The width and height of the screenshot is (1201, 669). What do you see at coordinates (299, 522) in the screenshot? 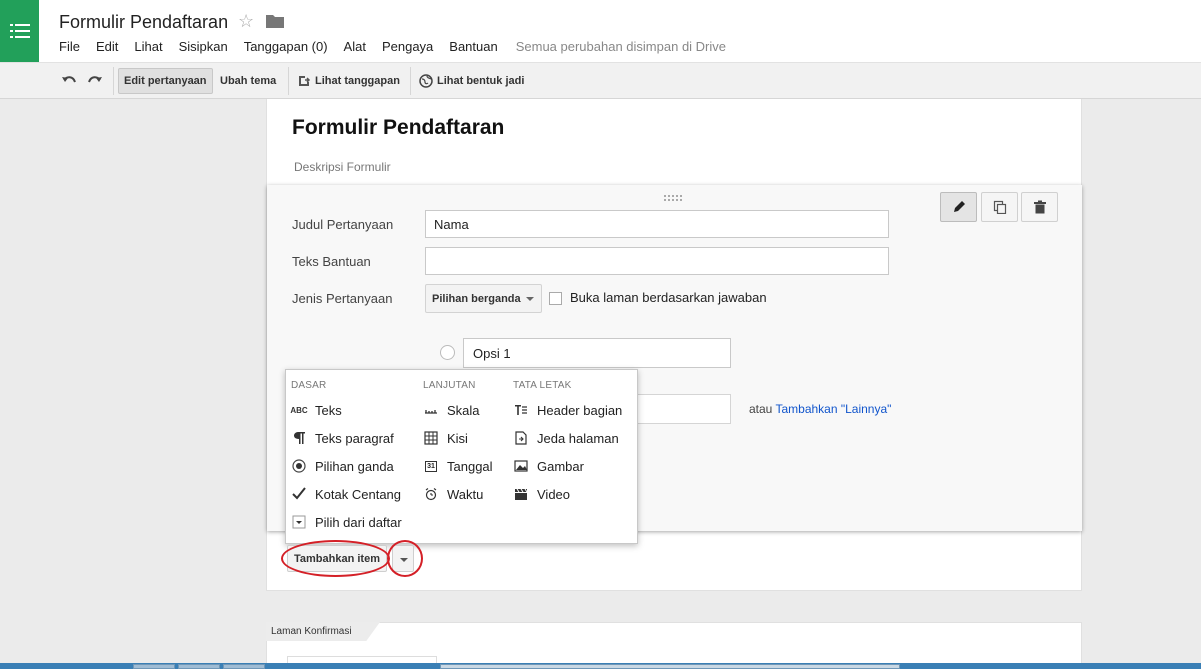
I see `dropdown-icon` at bounding box center [299, 522].